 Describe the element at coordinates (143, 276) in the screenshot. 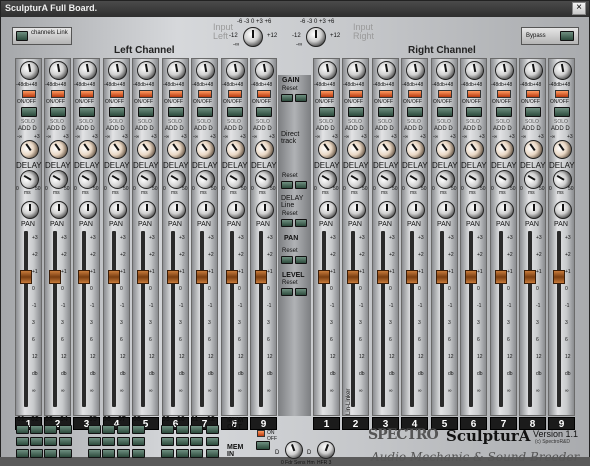

I see `left-ch5-fader-handle` at that location.